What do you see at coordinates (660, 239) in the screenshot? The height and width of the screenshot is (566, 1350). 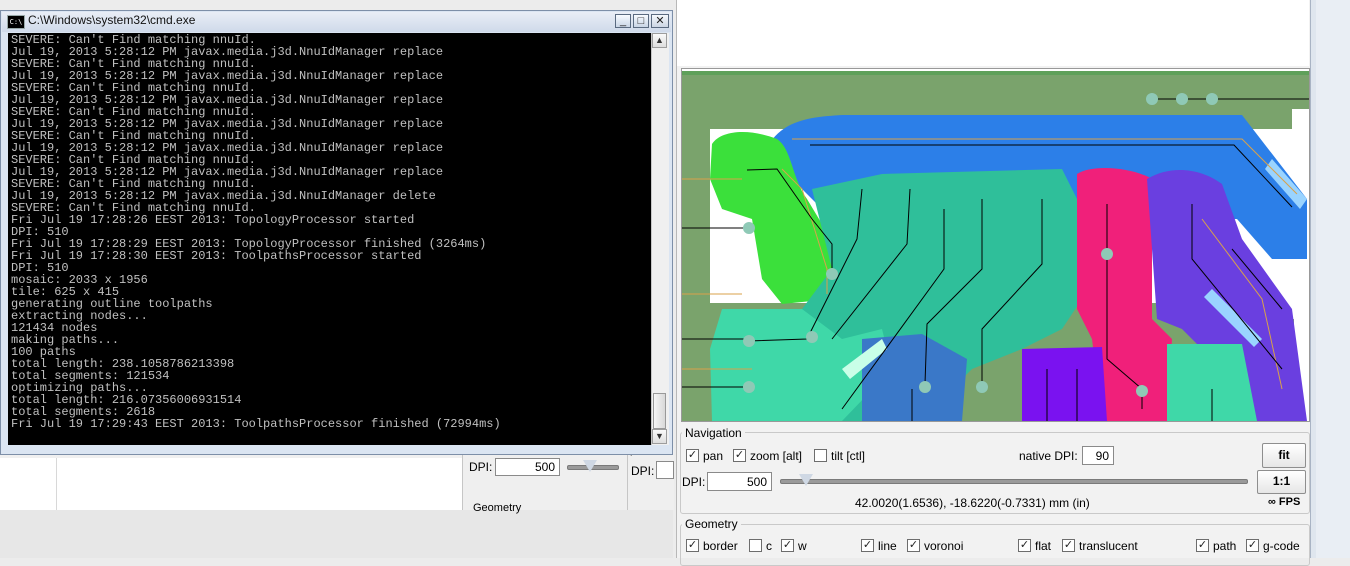 I see `console-scrollbar` at bounding box center [660, 239].